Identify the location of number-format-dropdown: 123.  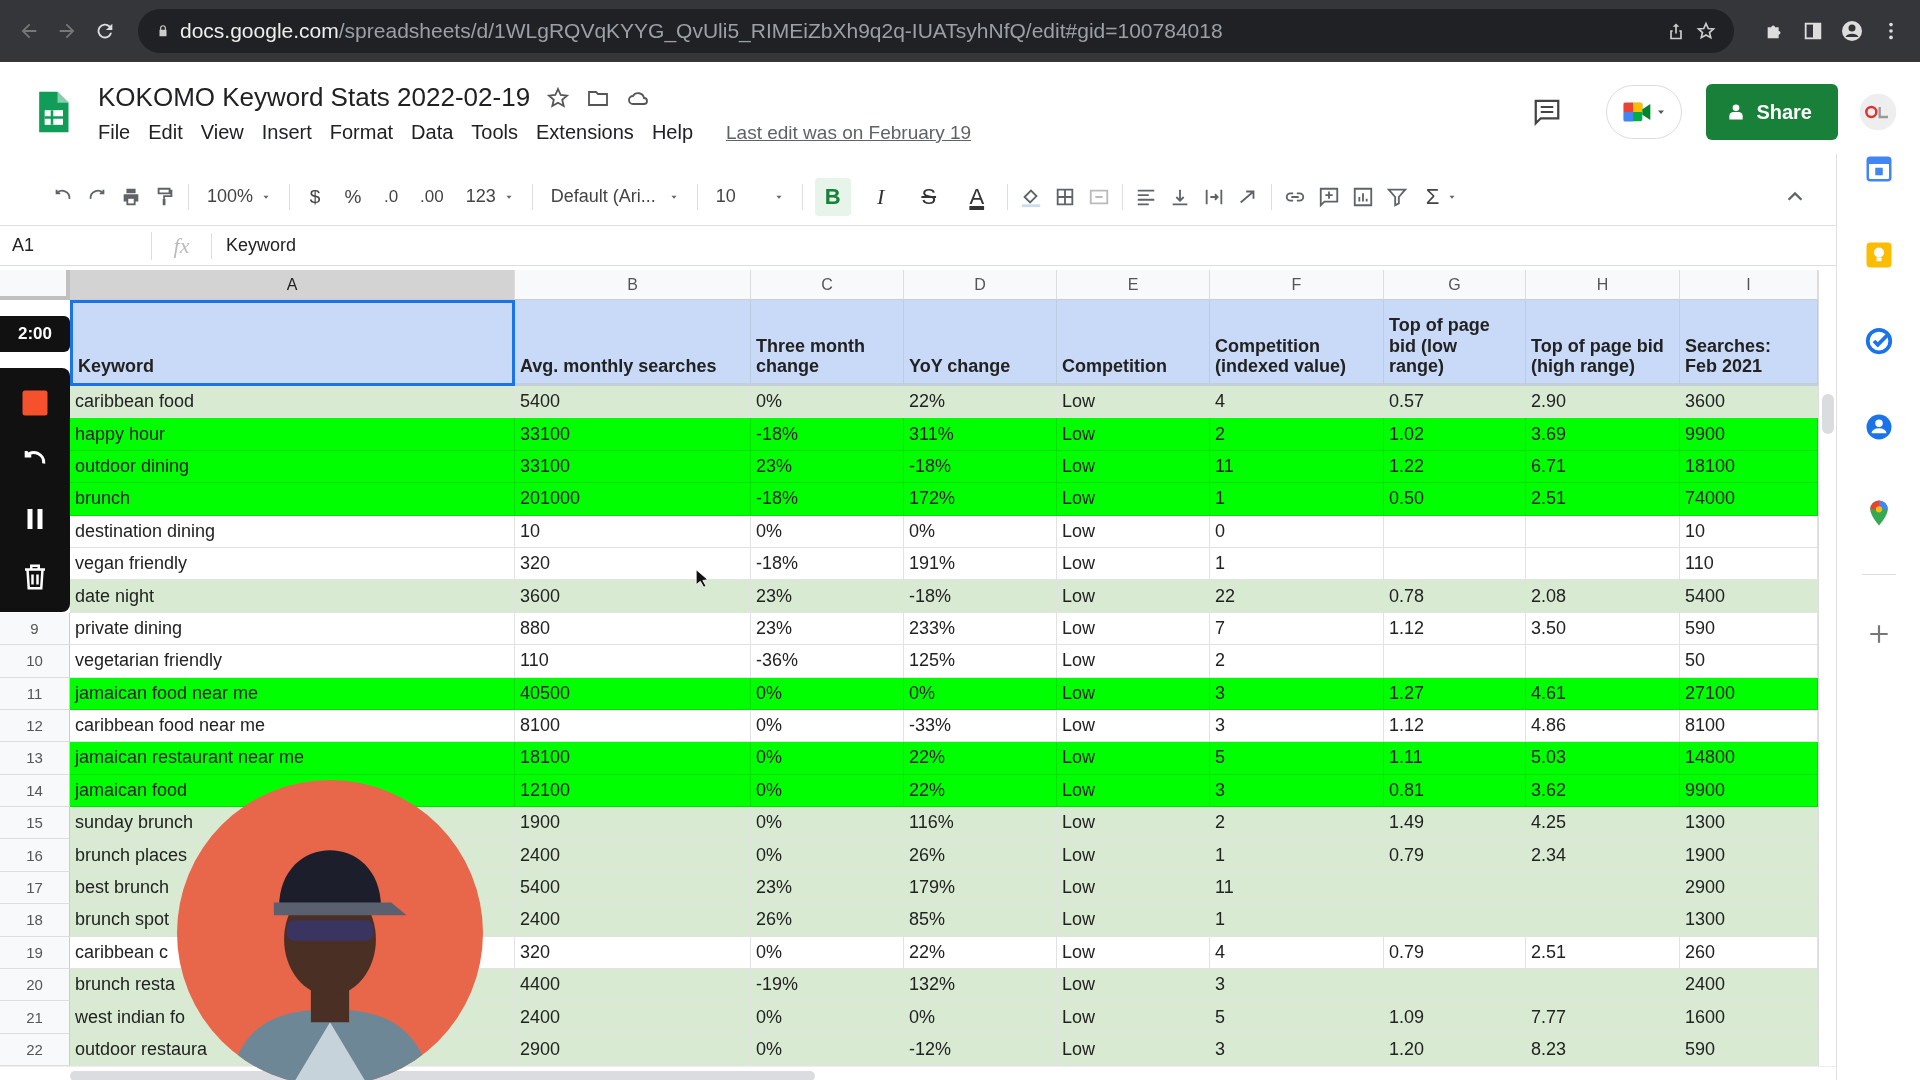
(489, 196).